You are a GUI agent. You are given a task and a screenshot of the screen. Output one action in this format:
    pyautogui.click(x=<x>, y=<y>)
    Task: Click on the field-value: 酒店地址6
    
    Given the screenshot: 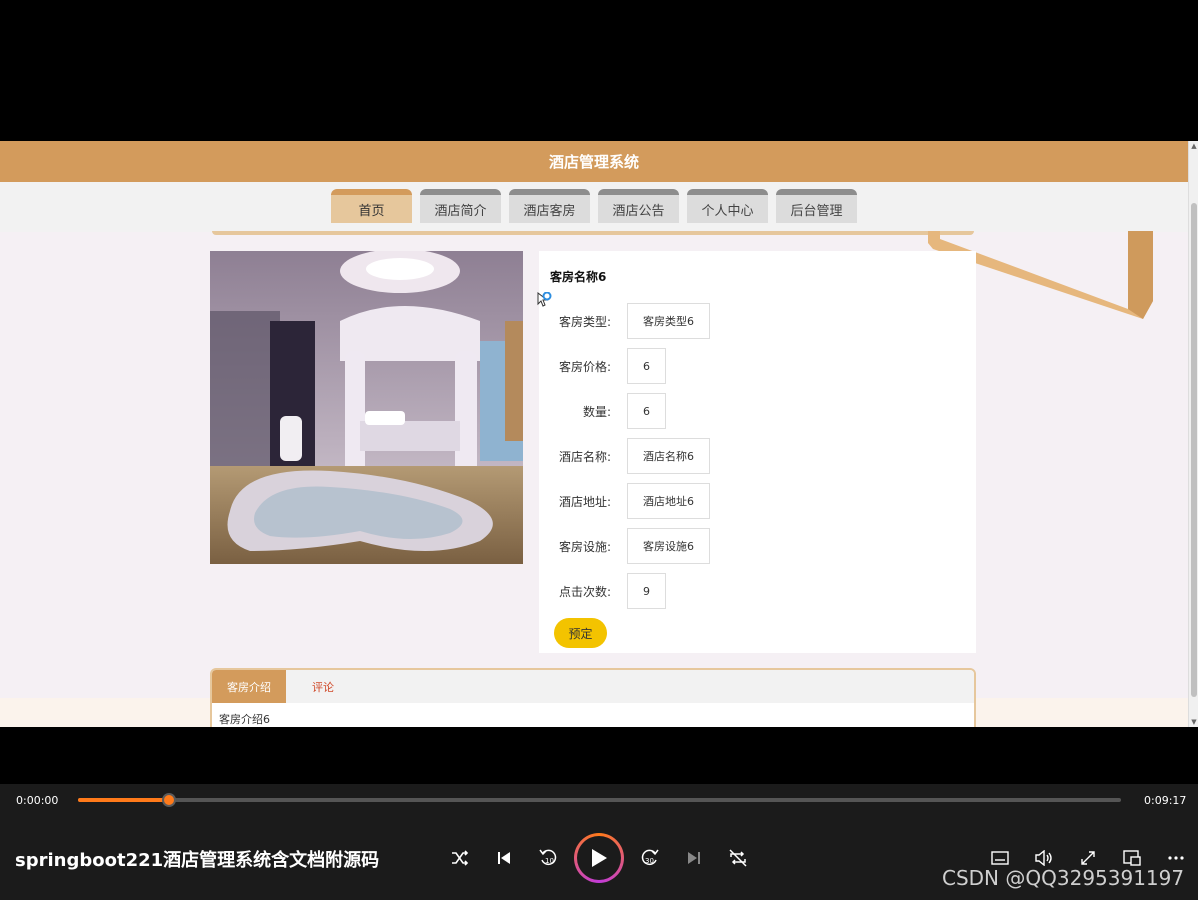 What is the action you would take?
    pyautogui.click(x=668, y=501)
    